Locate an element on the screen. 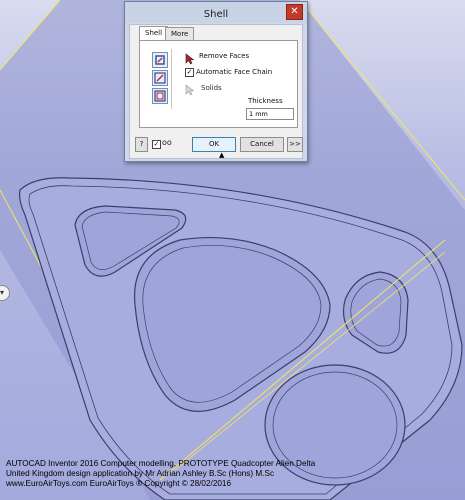  tab-more: More is located at coordinates (180, 34).